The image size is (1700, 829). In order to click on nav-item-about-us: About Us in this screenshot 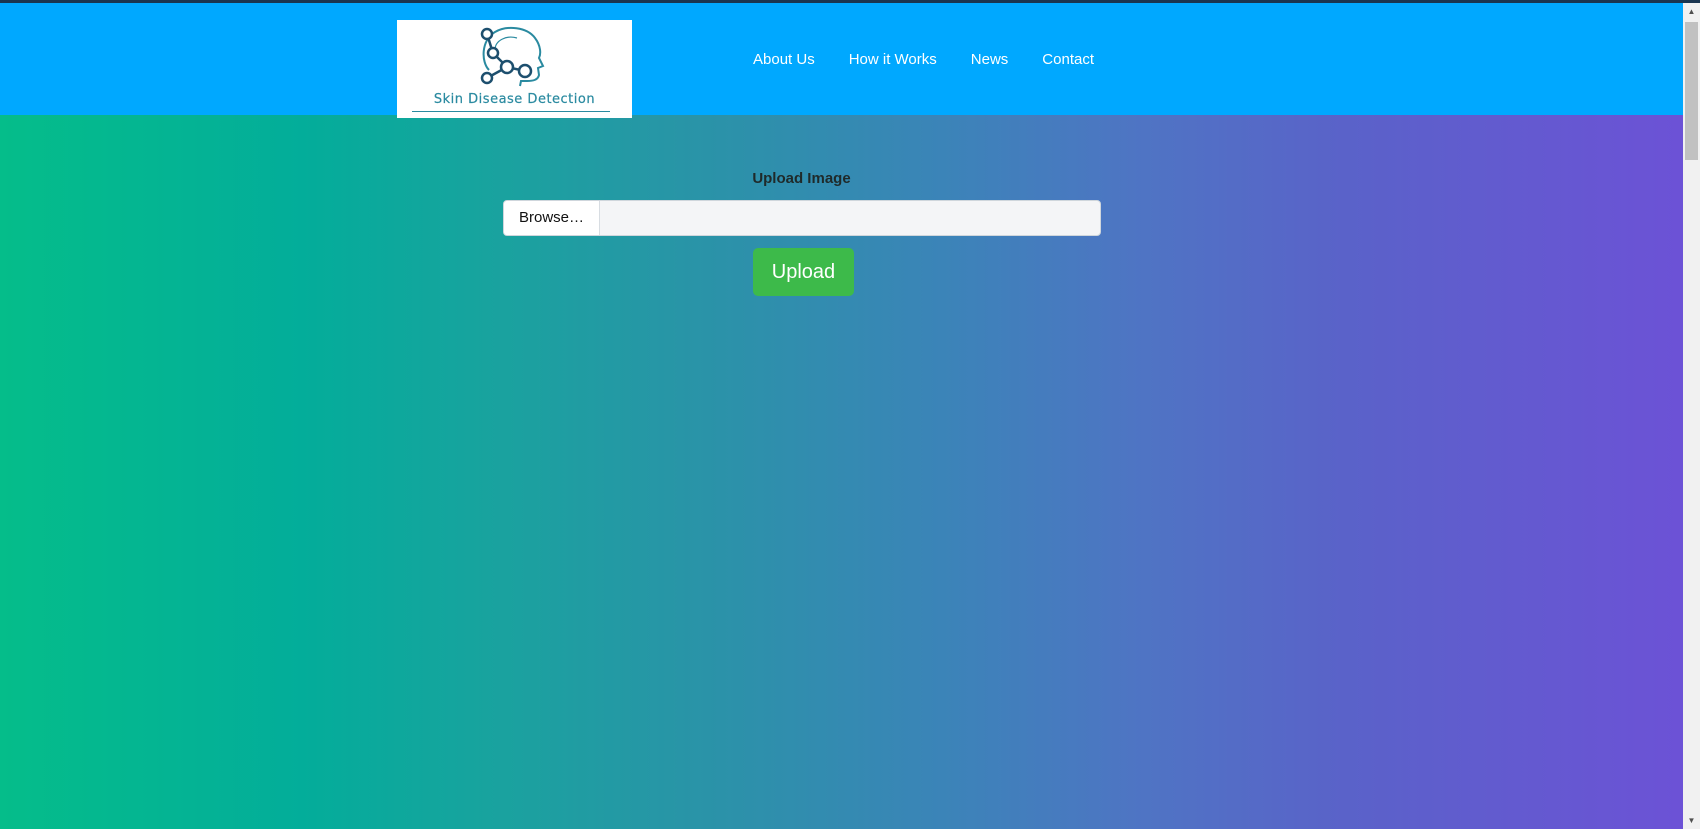, I will do `click(784, 59)`.